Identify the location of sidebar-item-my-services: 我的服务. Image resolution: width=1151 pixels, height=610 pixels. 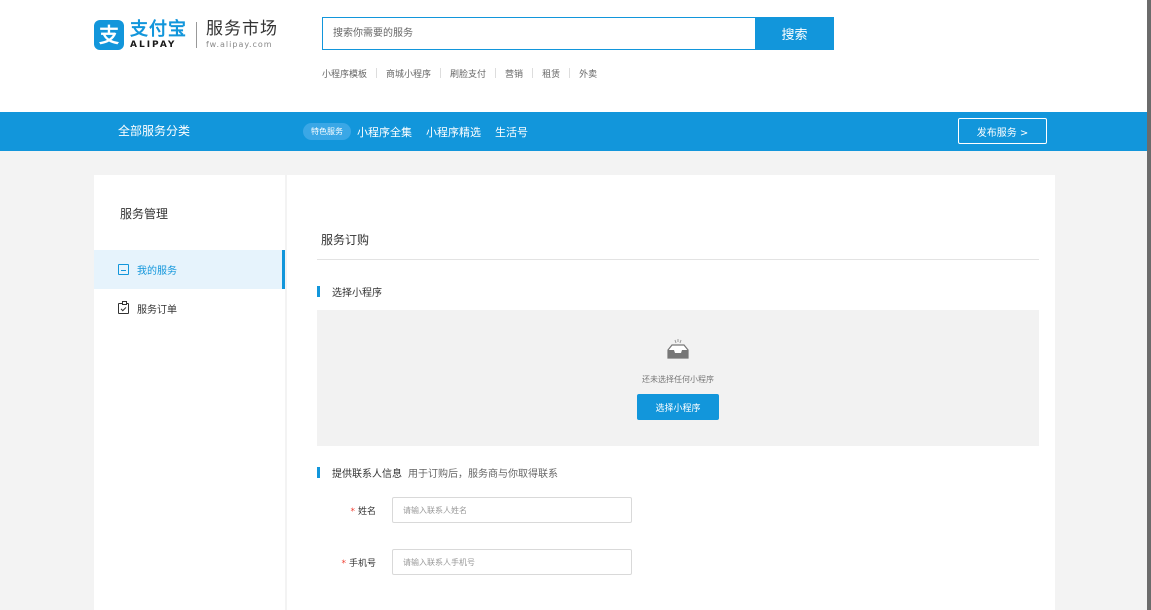
(189, 269).